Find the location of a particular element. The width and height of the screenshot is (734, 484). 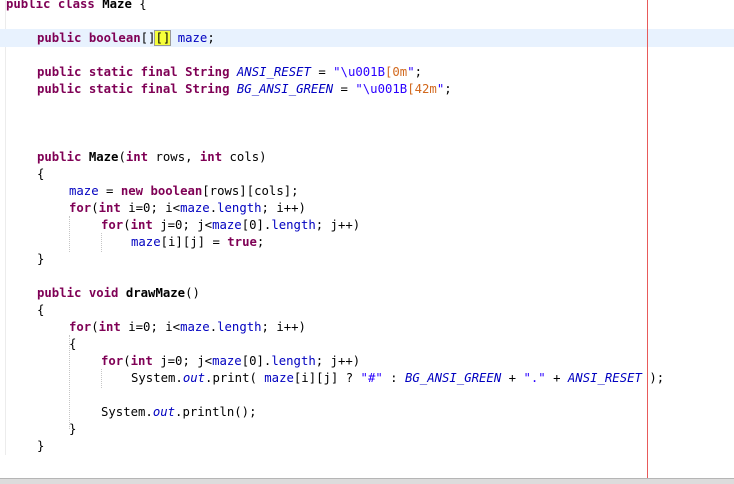

code-line-println: System.out.println(); is located at coordinates (178, 412).